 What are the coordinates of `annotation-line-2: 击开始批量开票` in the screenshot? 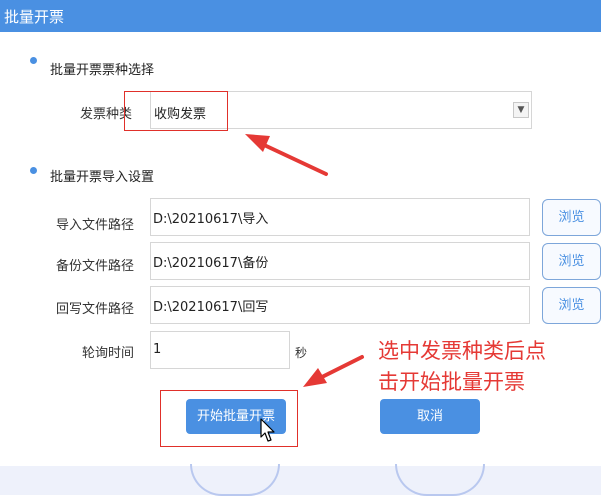 It's located at (451, 382).